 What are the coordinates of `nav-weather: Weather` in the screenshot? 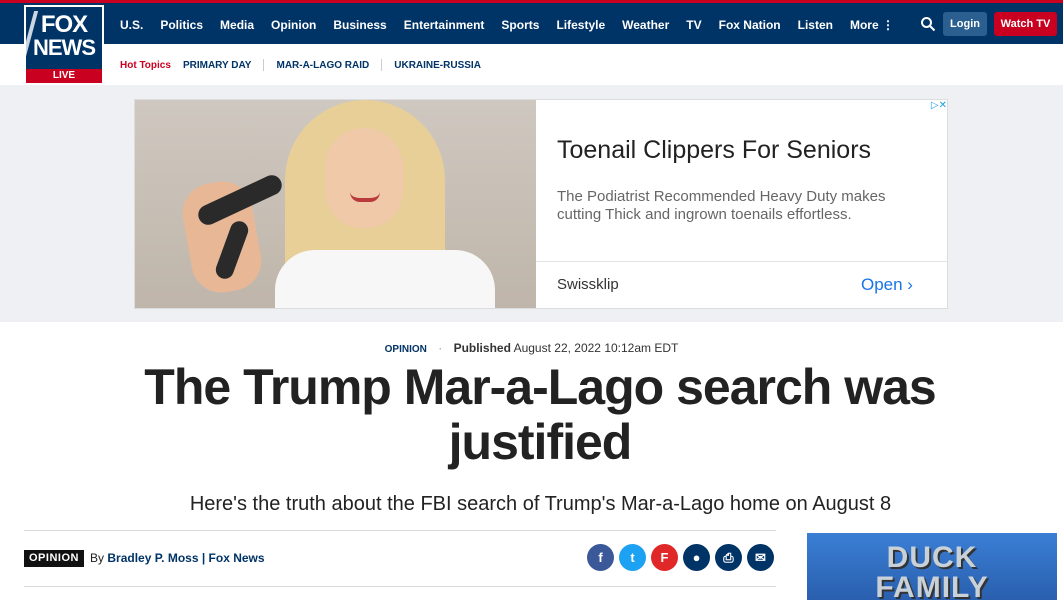 It's located at (645, 25).